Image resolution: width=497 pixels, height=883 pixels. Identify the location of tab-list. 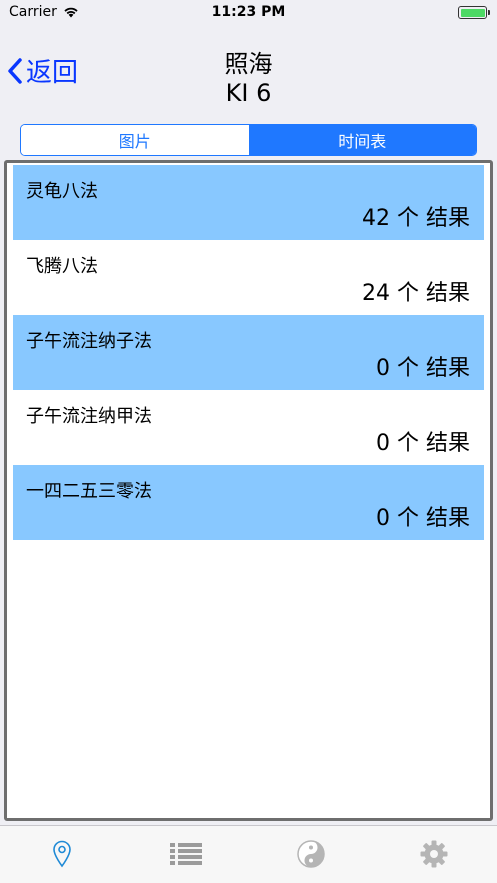
(186, 854).